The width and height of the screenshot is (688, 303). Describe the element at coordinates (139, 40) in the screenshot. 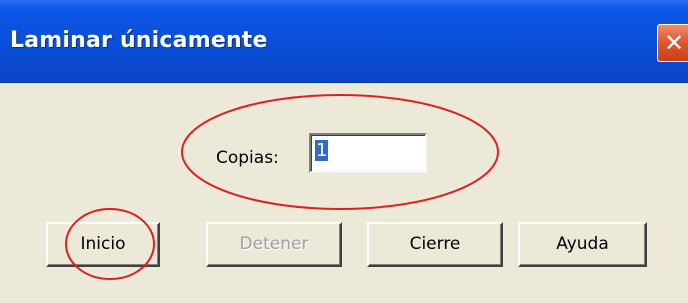

I see `window-title: Laminar únicamente` at that location.